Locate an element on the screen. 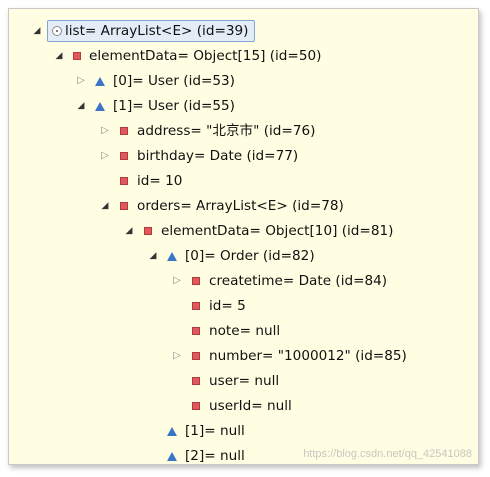 This screenshot has width=490, height=477. tree-row-text: address= "北京市" (id=76) is located at coordinates (226, 131).